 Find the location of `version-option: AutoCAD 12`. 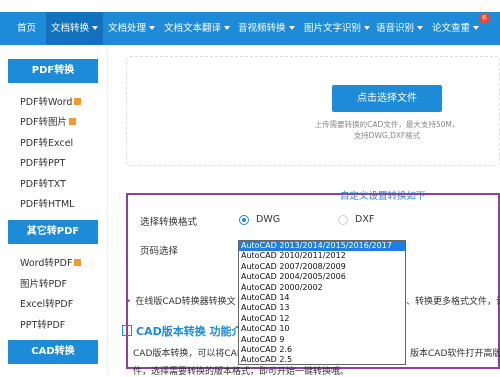

version-option: AutoCAD 12 is located at coordinates (322, 319).